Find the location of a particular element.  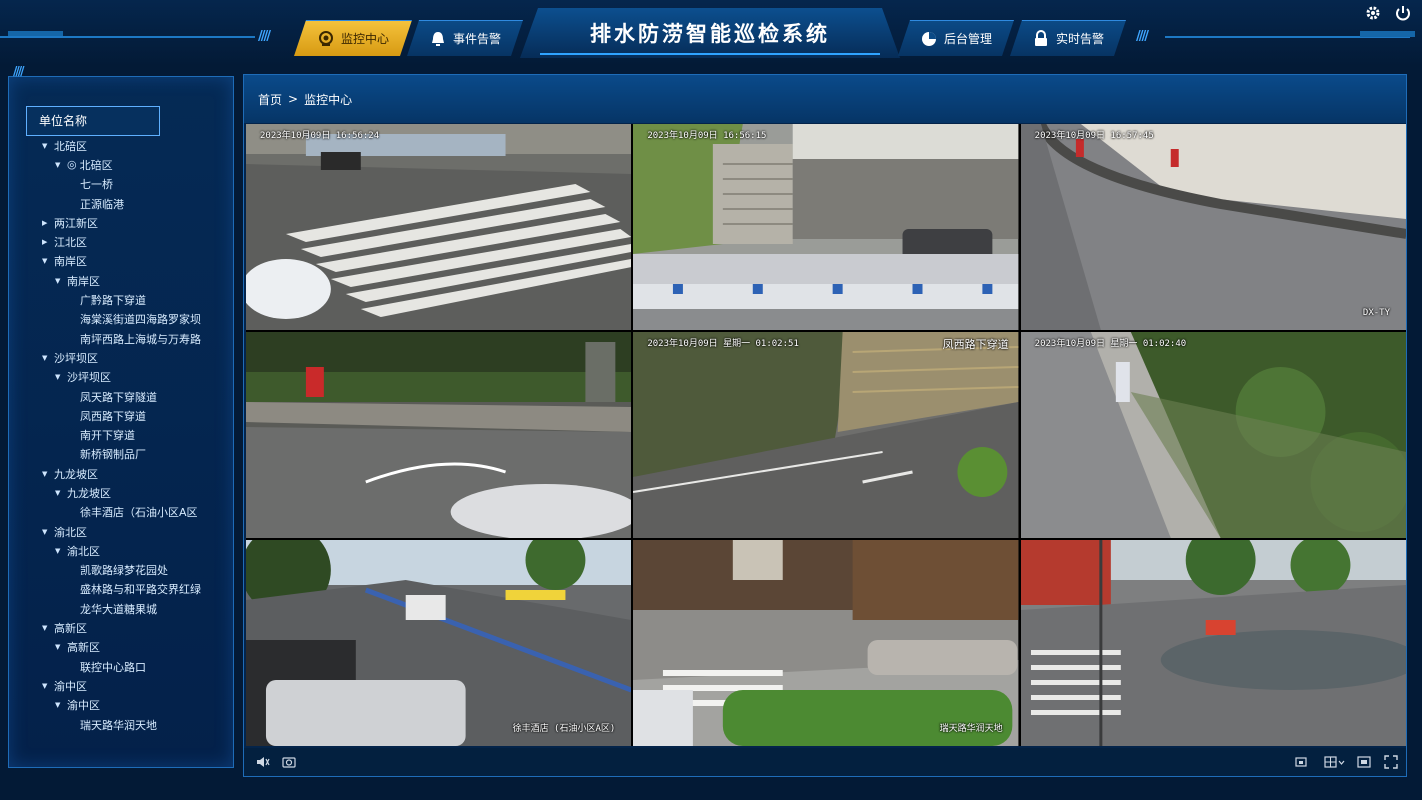

power-icon is located at coordinates (1403, 13).